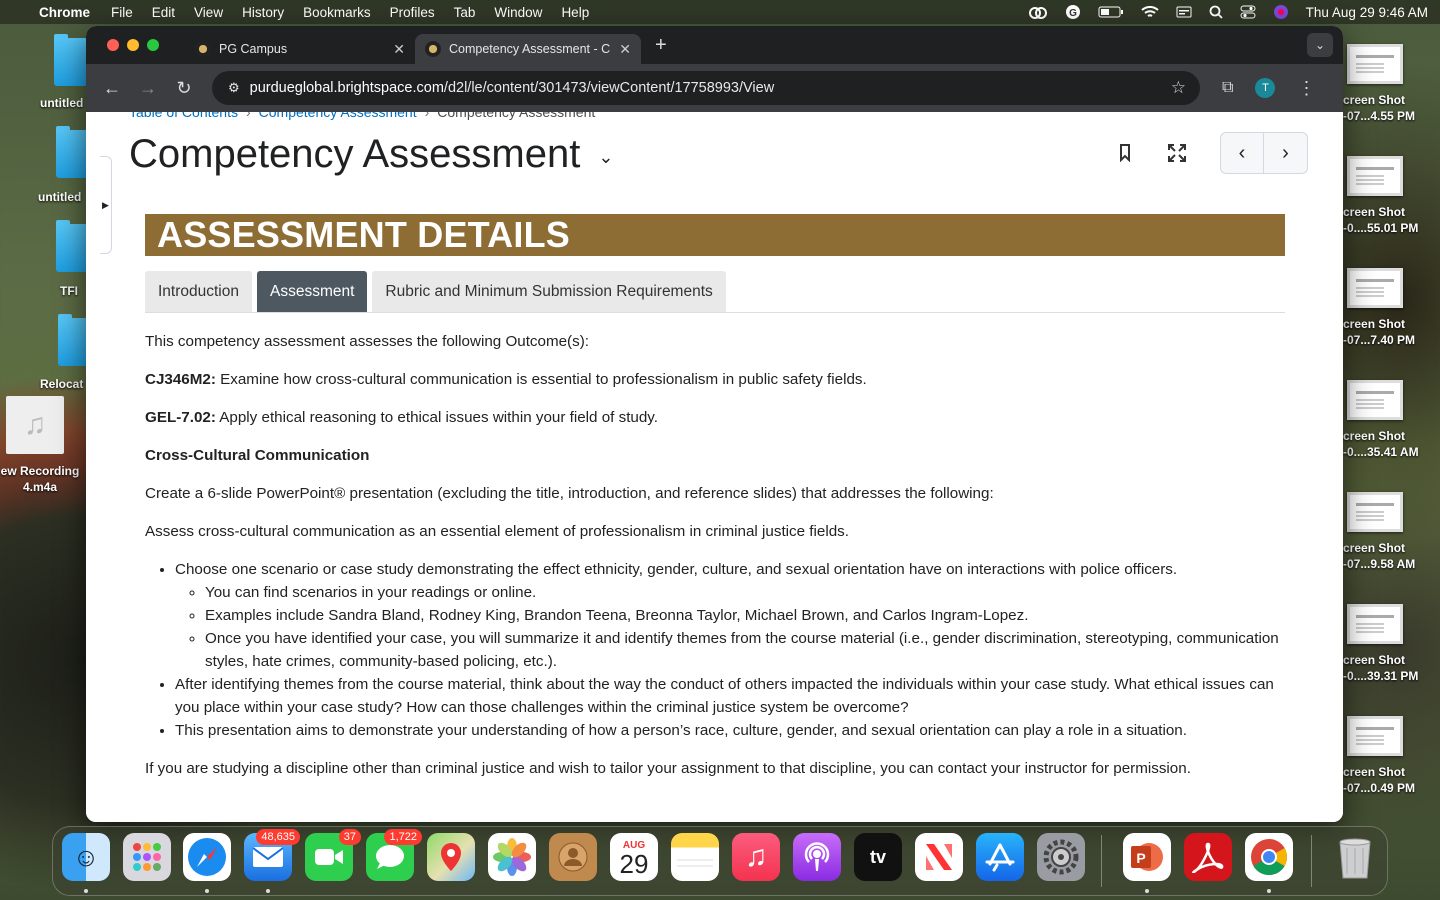  Describe the element at coordinates (40, 479) in the screenshot. I see `desktop-item-recording: ew Recording 4.m4a` at that location.